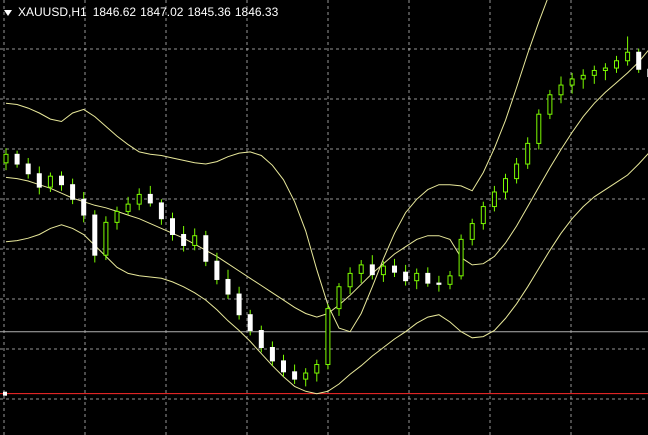 The image size is (648, 435). I want to click on close-price: 1846.33, so click(256, 12).